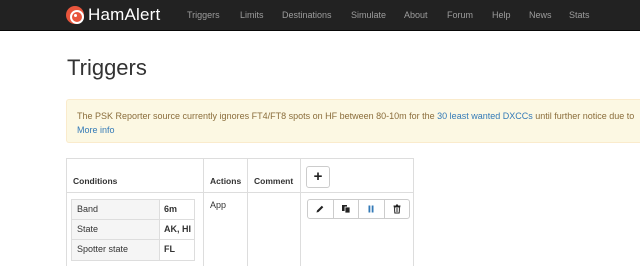 This screenshot has height=266, width=640. I want to click on edit-trigger-button, so click(321, 209).